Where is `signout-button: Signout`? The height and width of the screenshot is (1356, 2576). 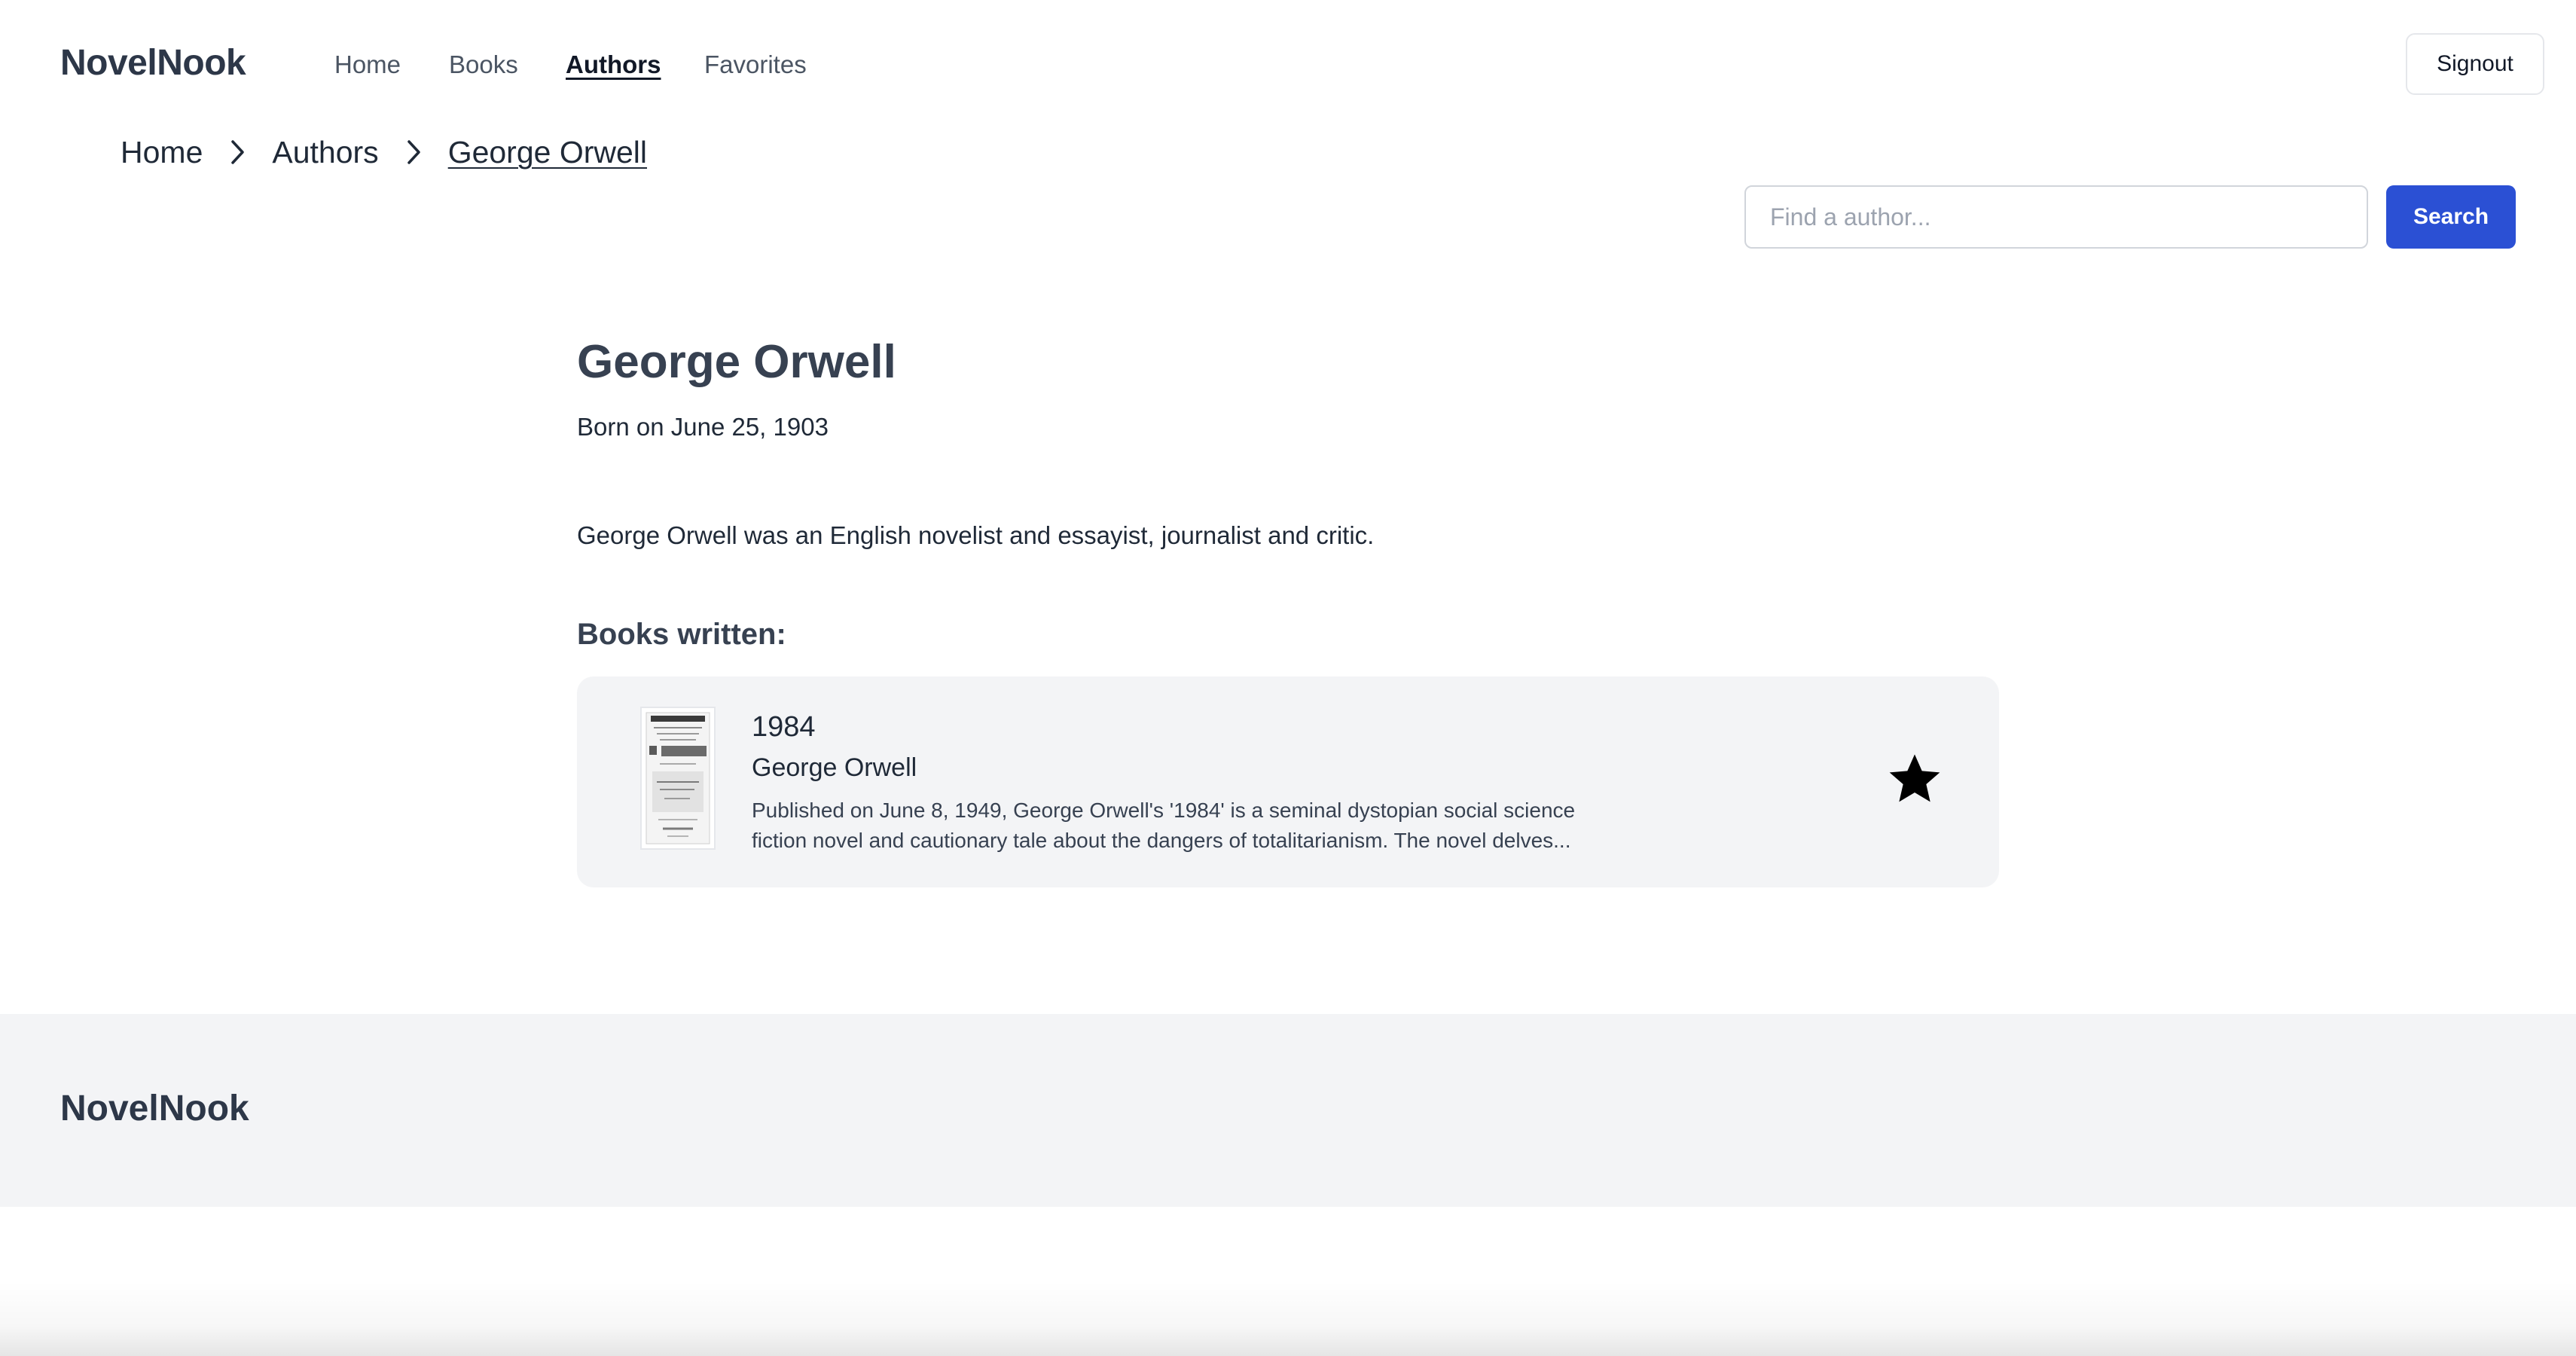
signout-button: Signout is located at coordinates (2475, 64).